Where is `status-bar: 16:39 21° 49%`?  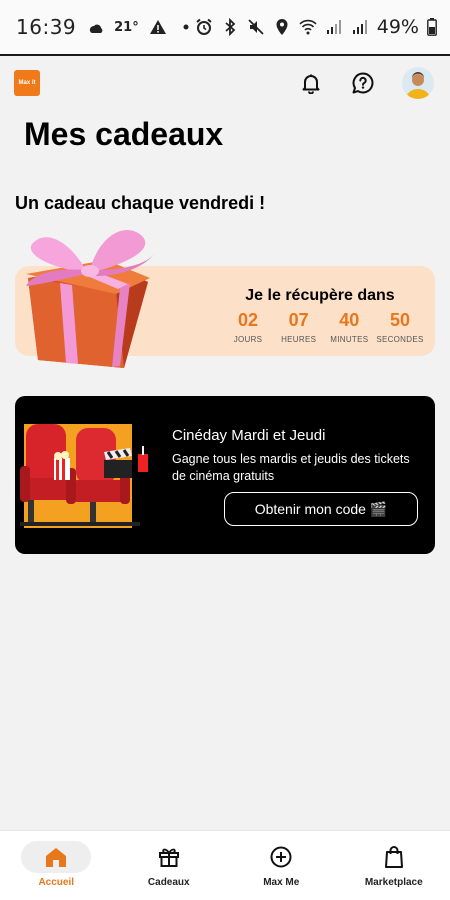 status-bar: 16:39 21° 49% is located at coordinates (225, 28).